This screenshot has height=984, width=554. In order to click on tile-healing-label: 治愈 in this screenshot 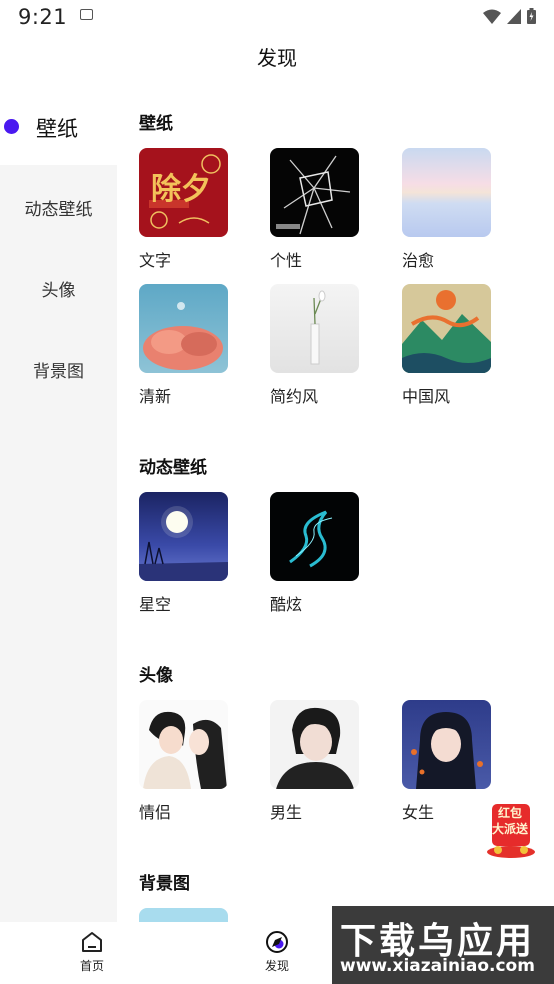, I will do `click(418, 260)`.